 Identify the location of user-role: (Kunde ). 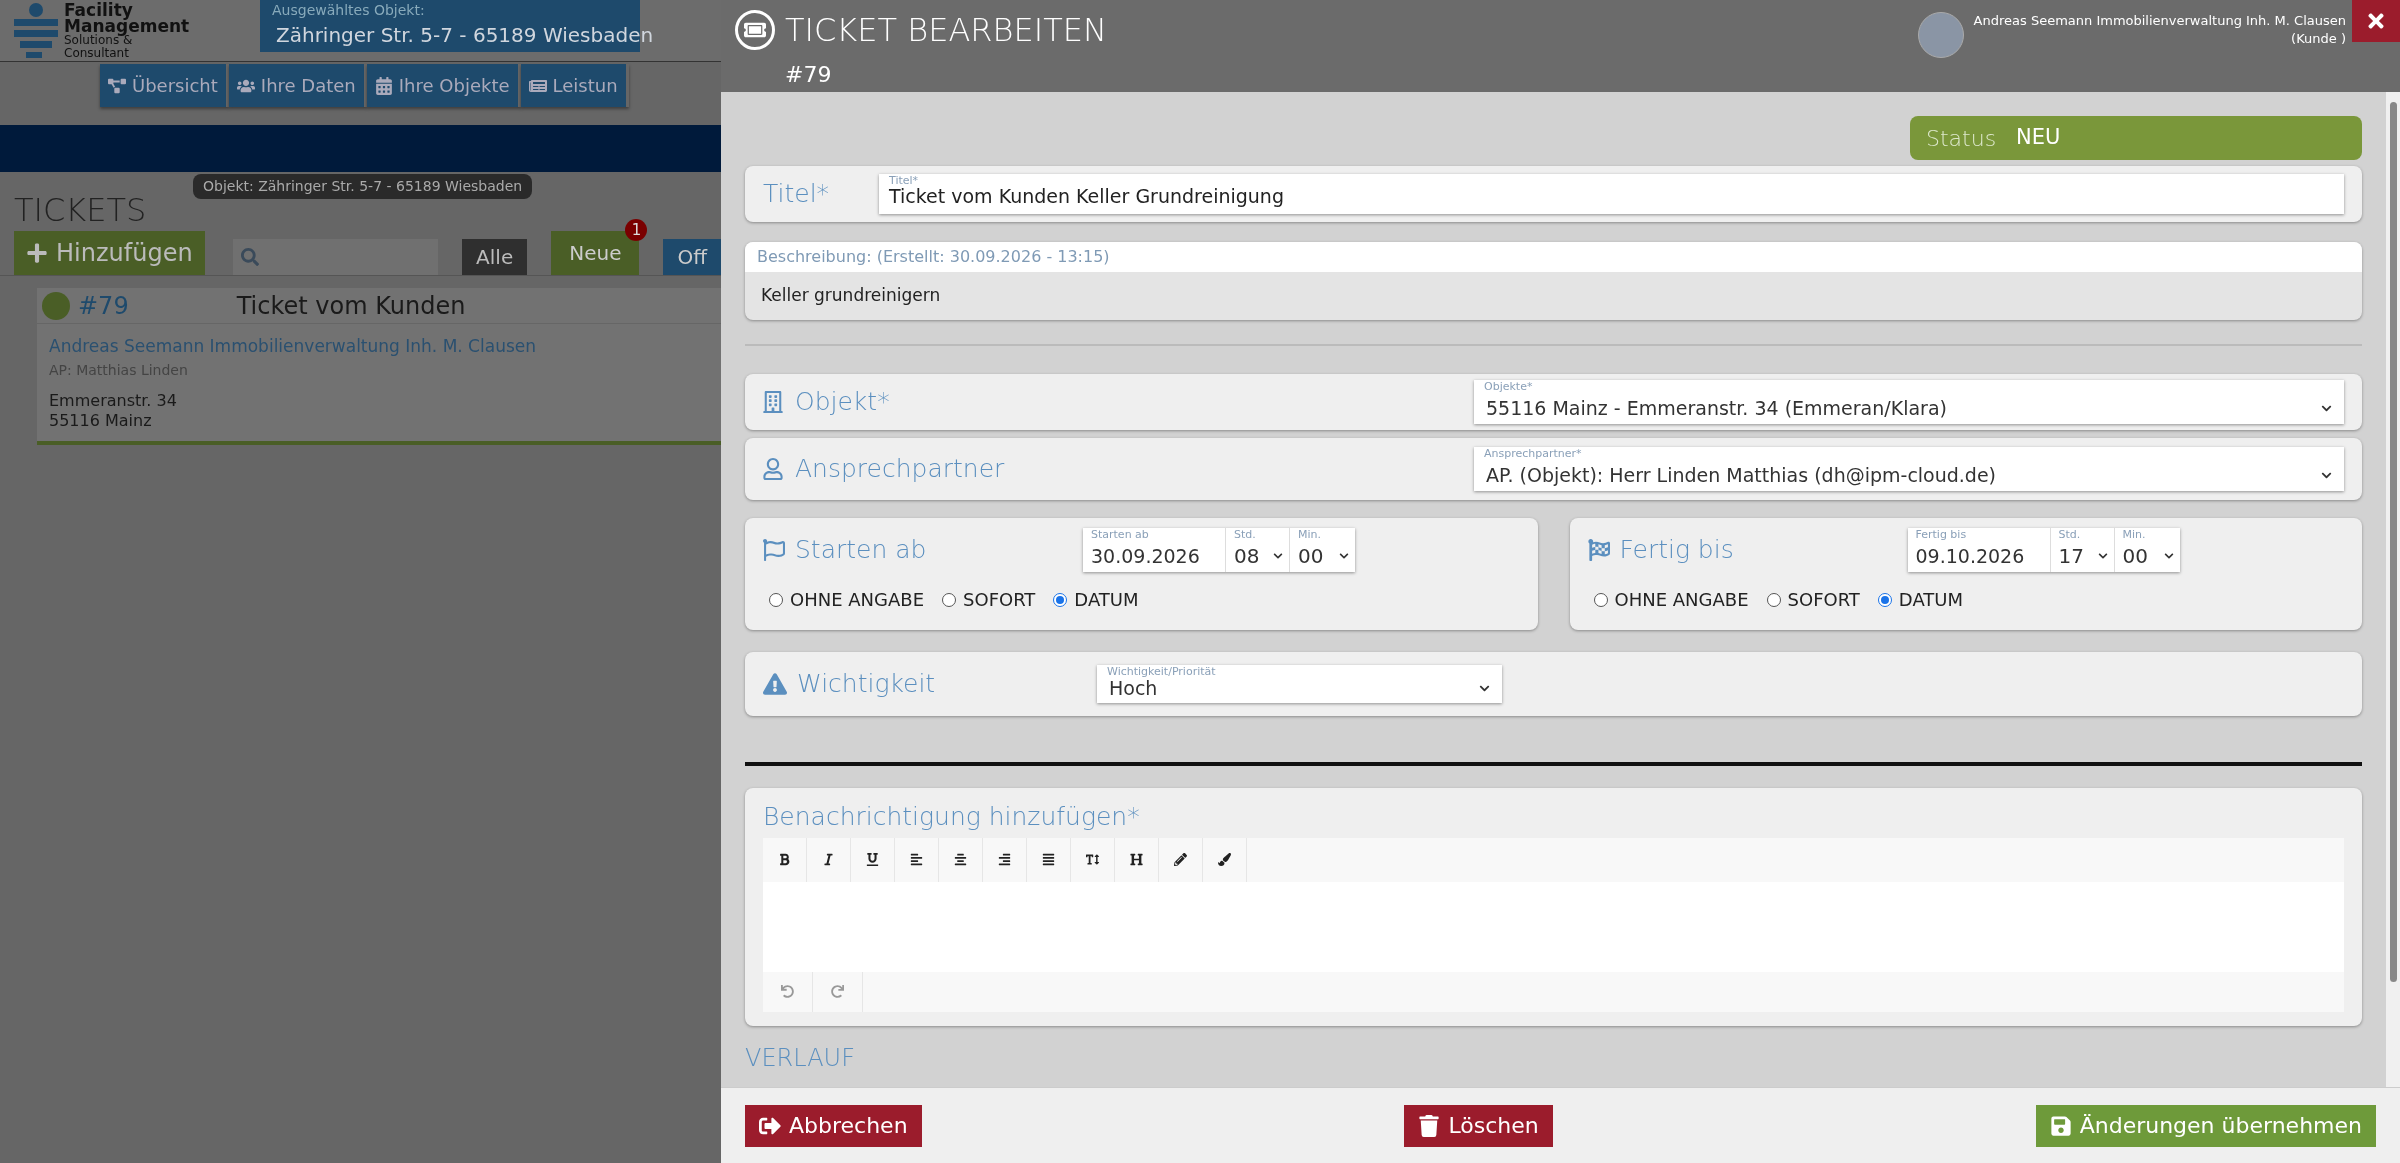
(2318, 39).